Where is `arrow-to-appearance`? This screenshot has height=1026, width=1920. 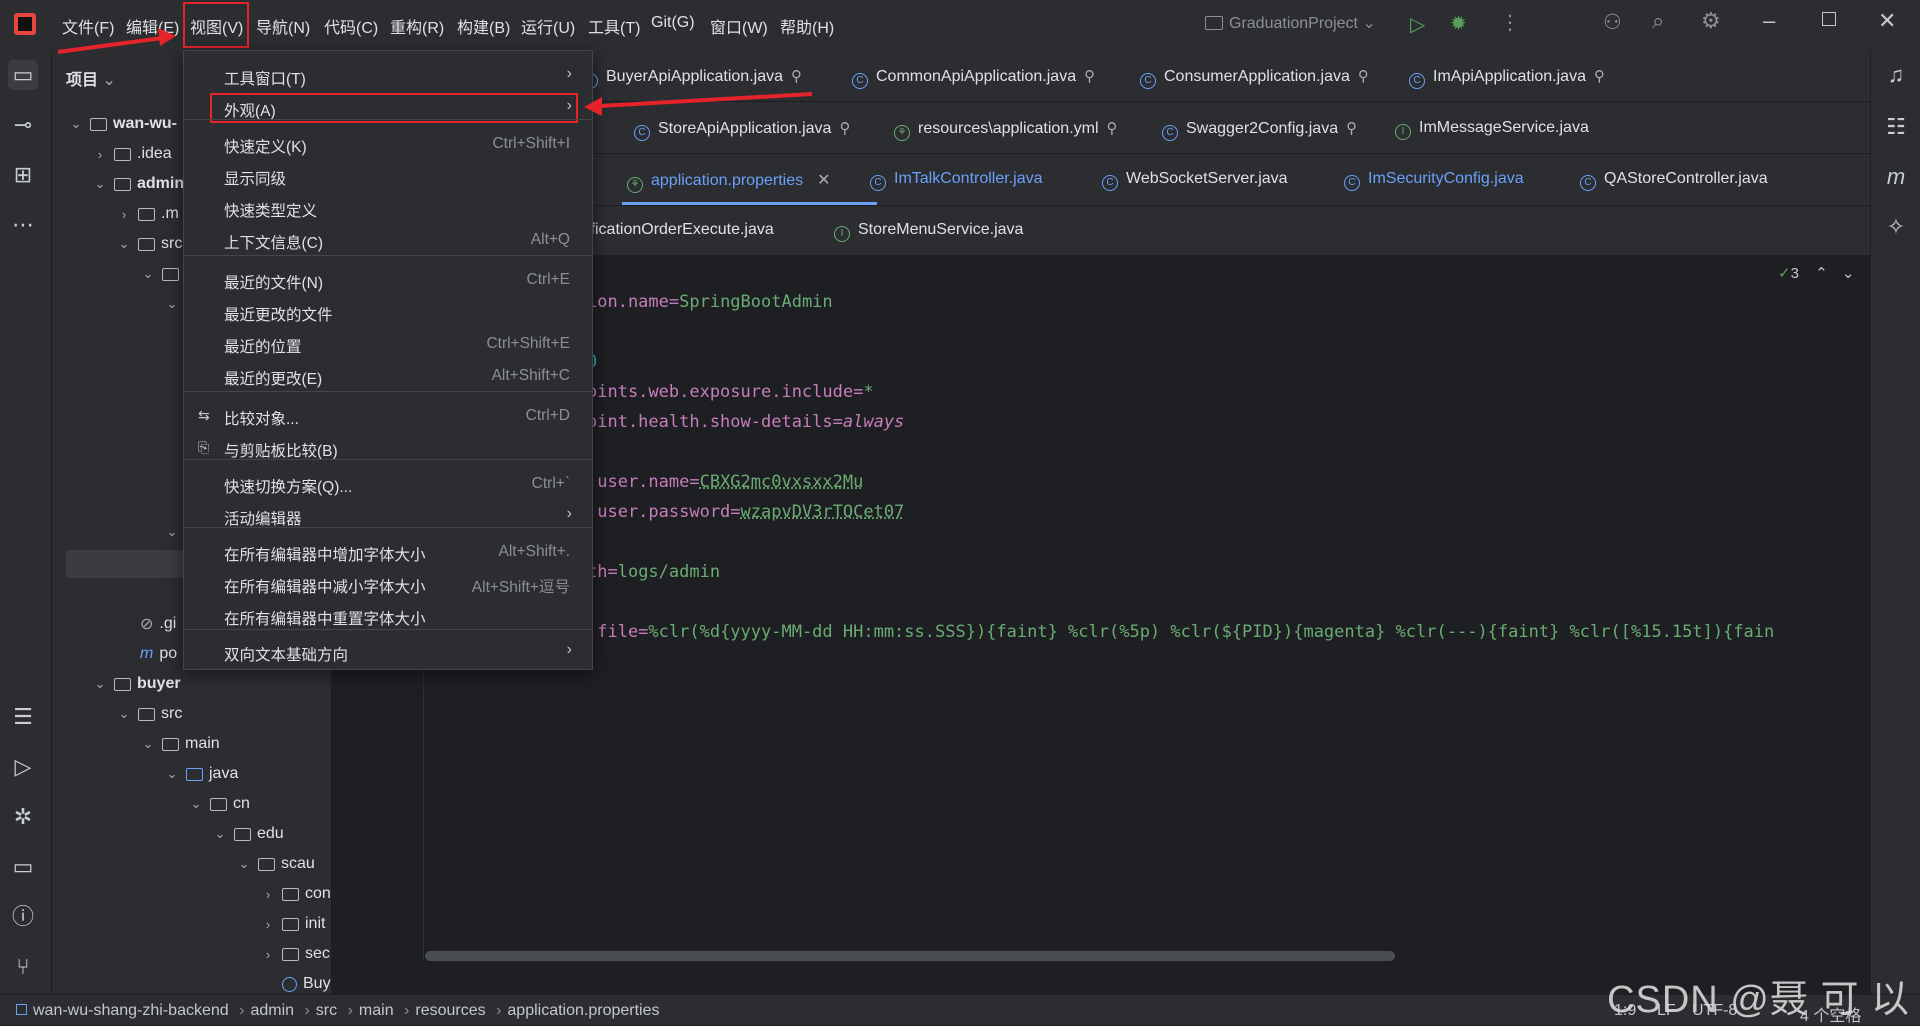 arrow-to-appearance is located at coordinates (706, 100).